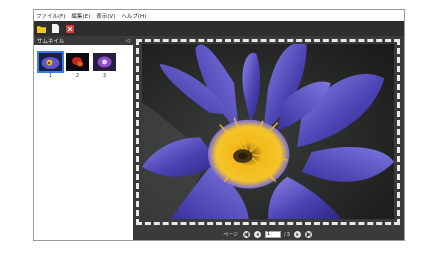 The width and height of the screenshot is (440, 255). I want to click on thumbnail-image-red-flower, so click(77, 62).